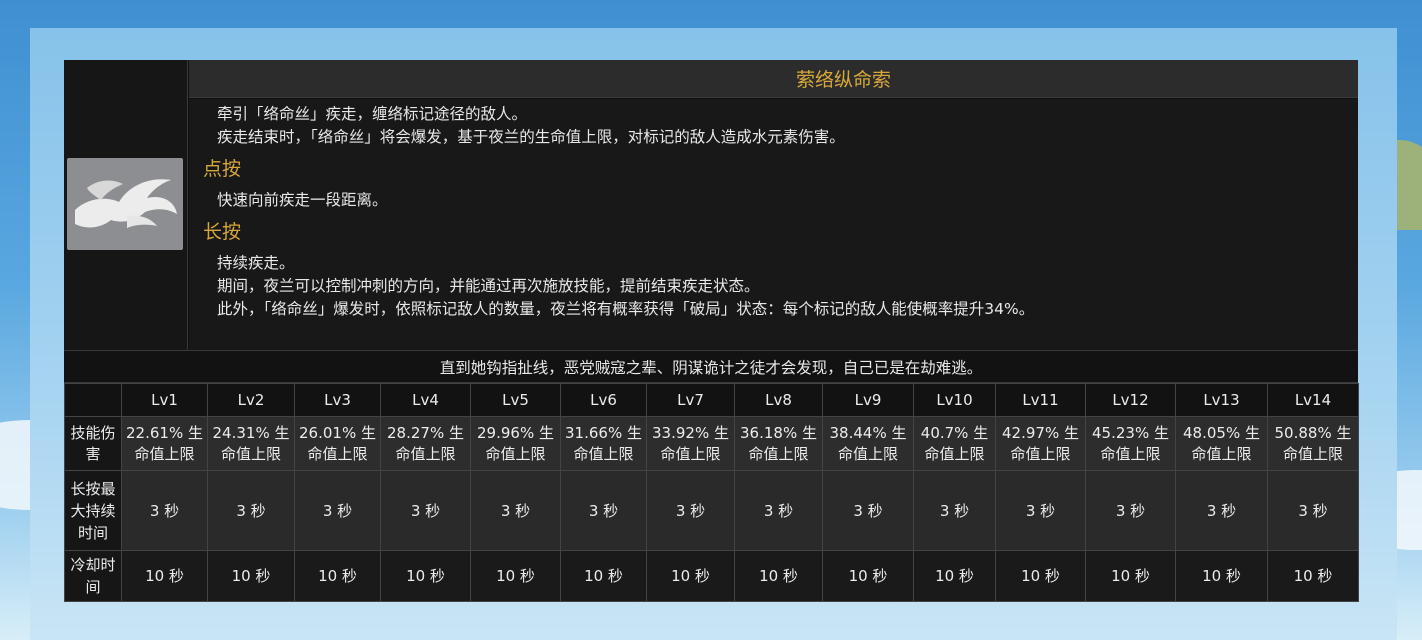 This screenshot has width=1422, height=640. What do you see at coordinates (868, 443) in the screenshot?
I see `table-cell: 38.44% 生命值上限` at bounding box center [868, 443].